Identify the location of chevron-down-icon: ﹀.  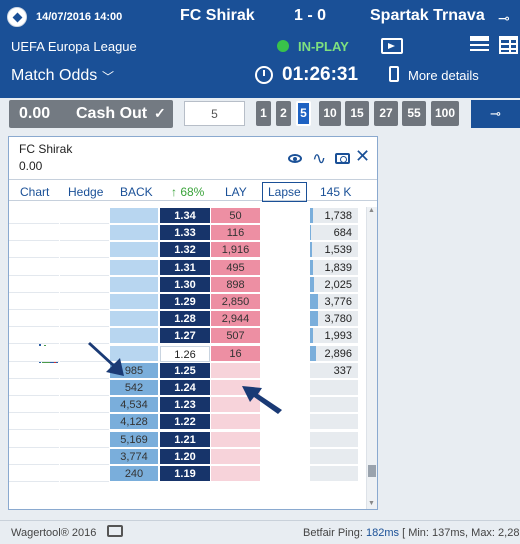
(108, 76).